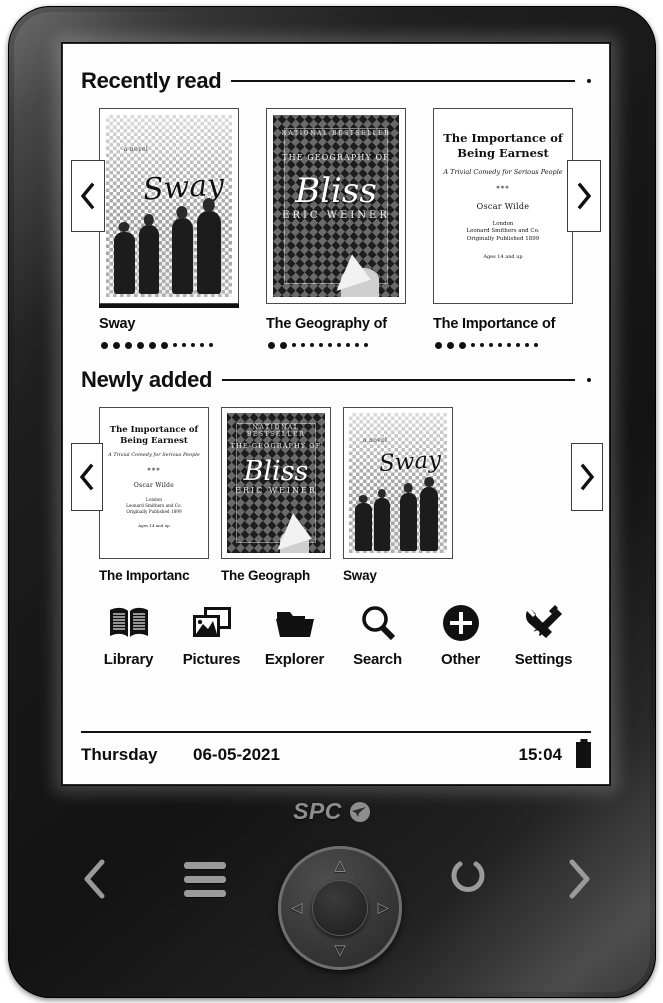 The width and height of the screenshot is (663, 1003). I want to click on status-day: Thursday, so click(119, 754).